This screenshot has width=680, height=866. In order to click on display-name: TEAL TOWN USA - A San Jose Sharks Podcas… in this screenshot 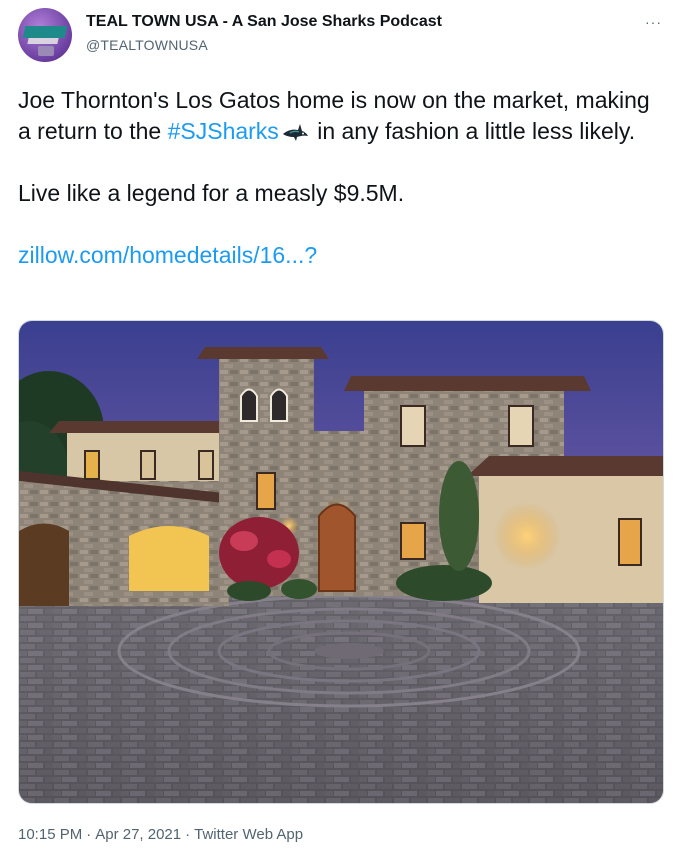, I will do `click(264, 22)`.